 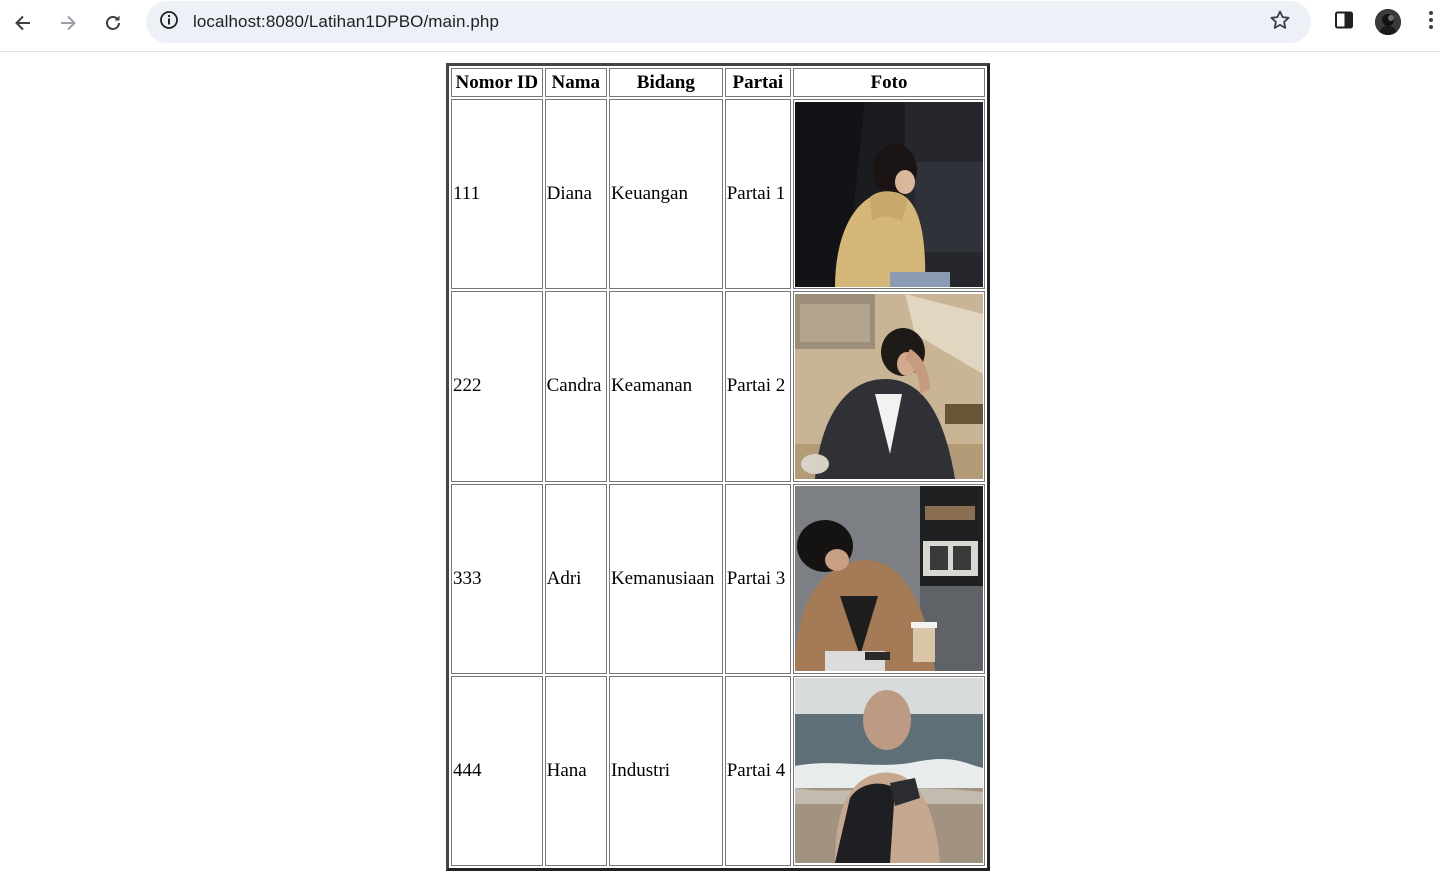 I want to click on cell-bidang: Keuangan, so click(x=665, y=194).